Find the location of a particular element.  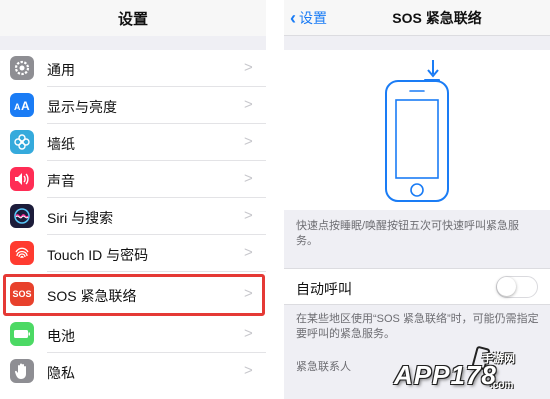

settings-item-siri: Siri 与搜索 > is located at coordinates (133, 216).